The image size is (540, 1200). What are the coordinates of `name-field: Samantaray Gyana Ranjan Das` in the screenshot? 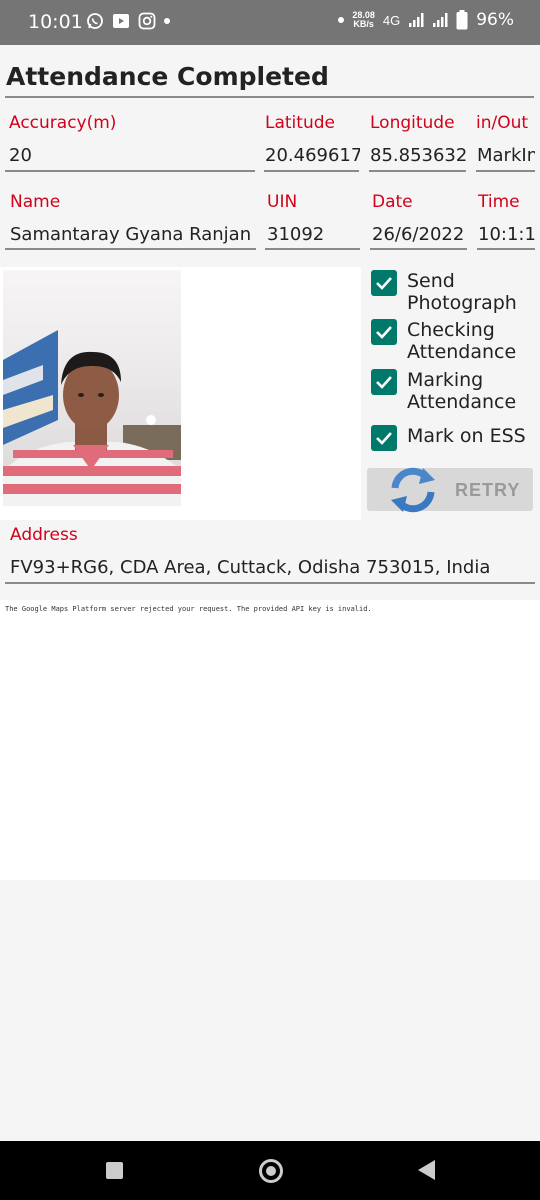 It's located at (133, 234).